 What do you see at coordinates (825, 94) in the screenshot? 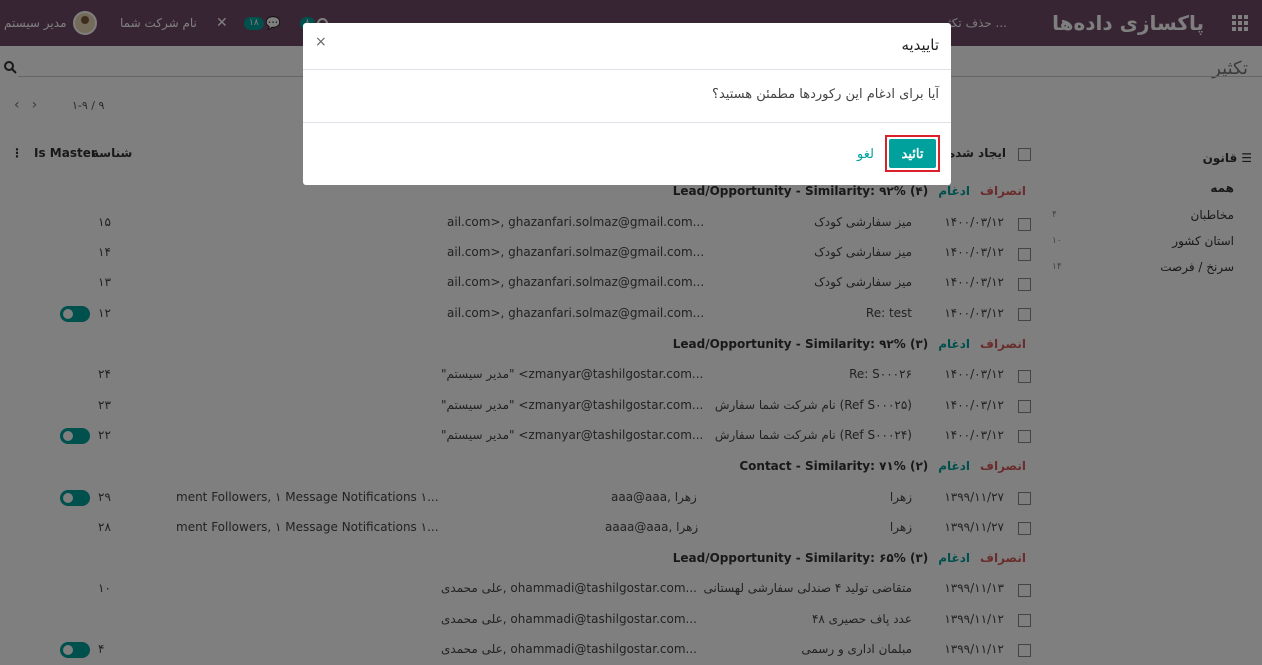
I see `dialog-message: آیا برای ادغام این رکوردها مطمئن هستید؟` at bounding box center [825, 94].